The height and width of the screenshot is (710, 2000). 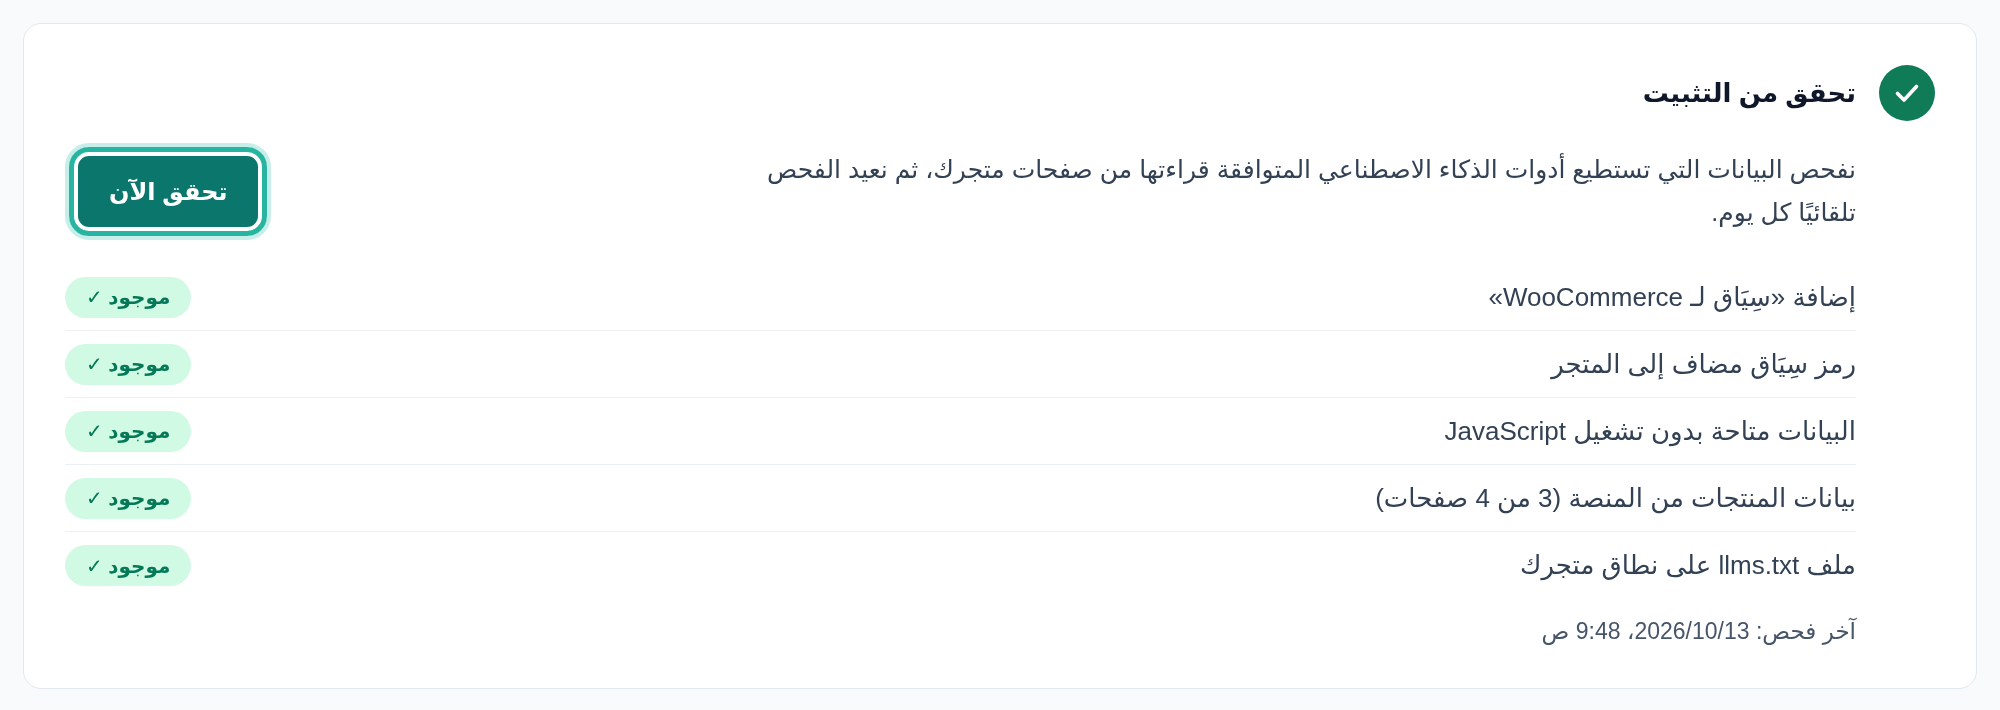 What do you see at coordinates (1615, 498) in the screenshot?
I see `check-label: بيانات المنتجات من المنصة (3 من 4 صفحات)` at bounding box center [1615, 498].